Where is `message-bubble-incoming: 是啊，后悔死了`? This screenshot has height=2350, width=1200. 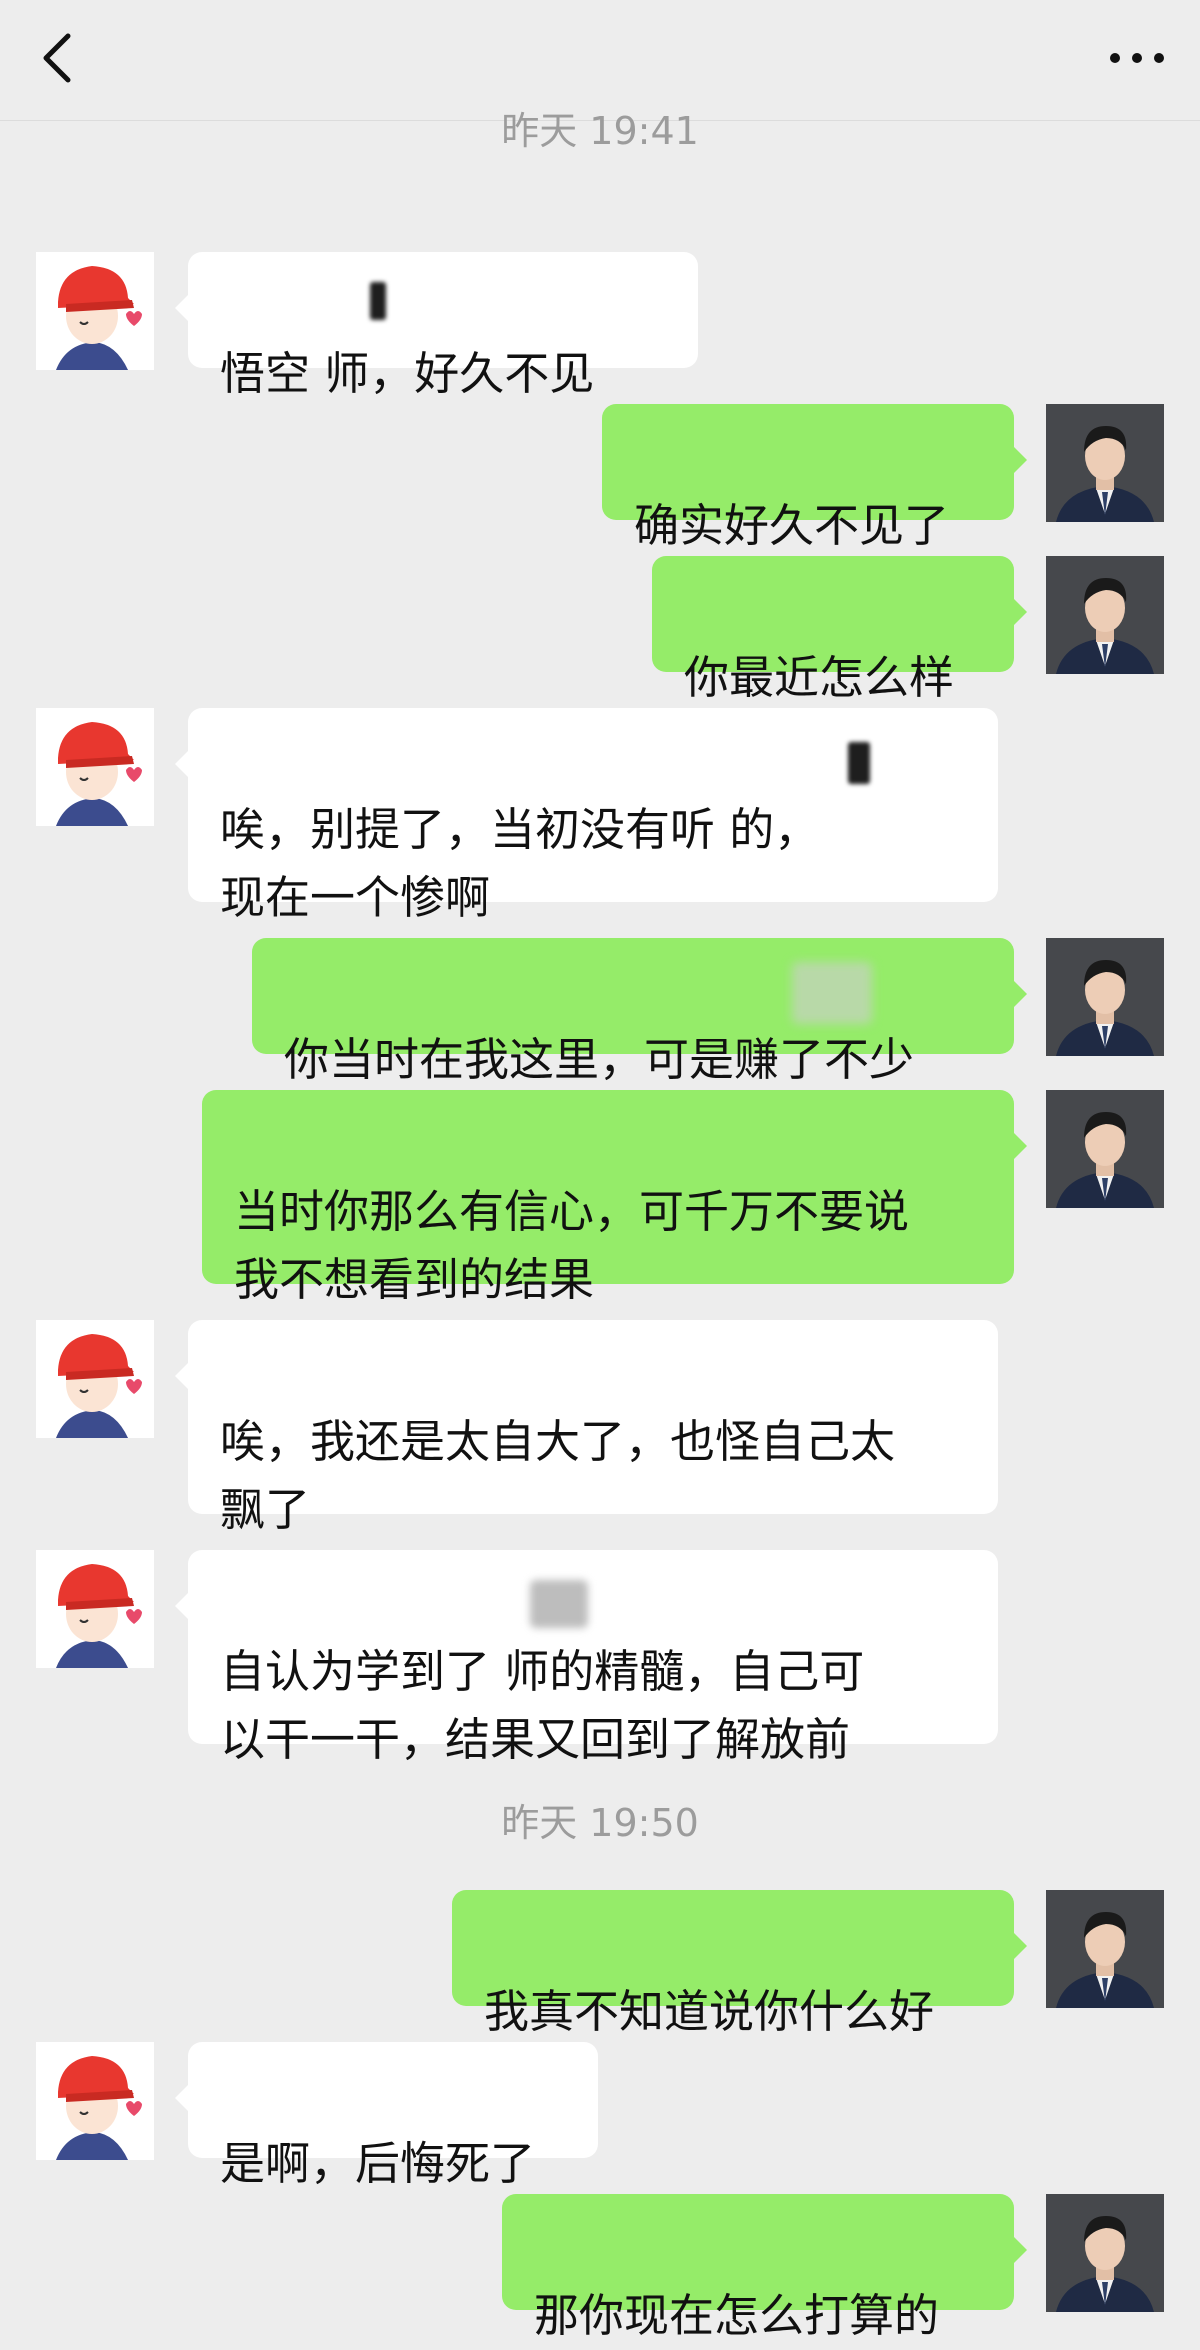
message-bubble-incoming: 是啊，后悔死了 is located at coordinates (386, 2116).